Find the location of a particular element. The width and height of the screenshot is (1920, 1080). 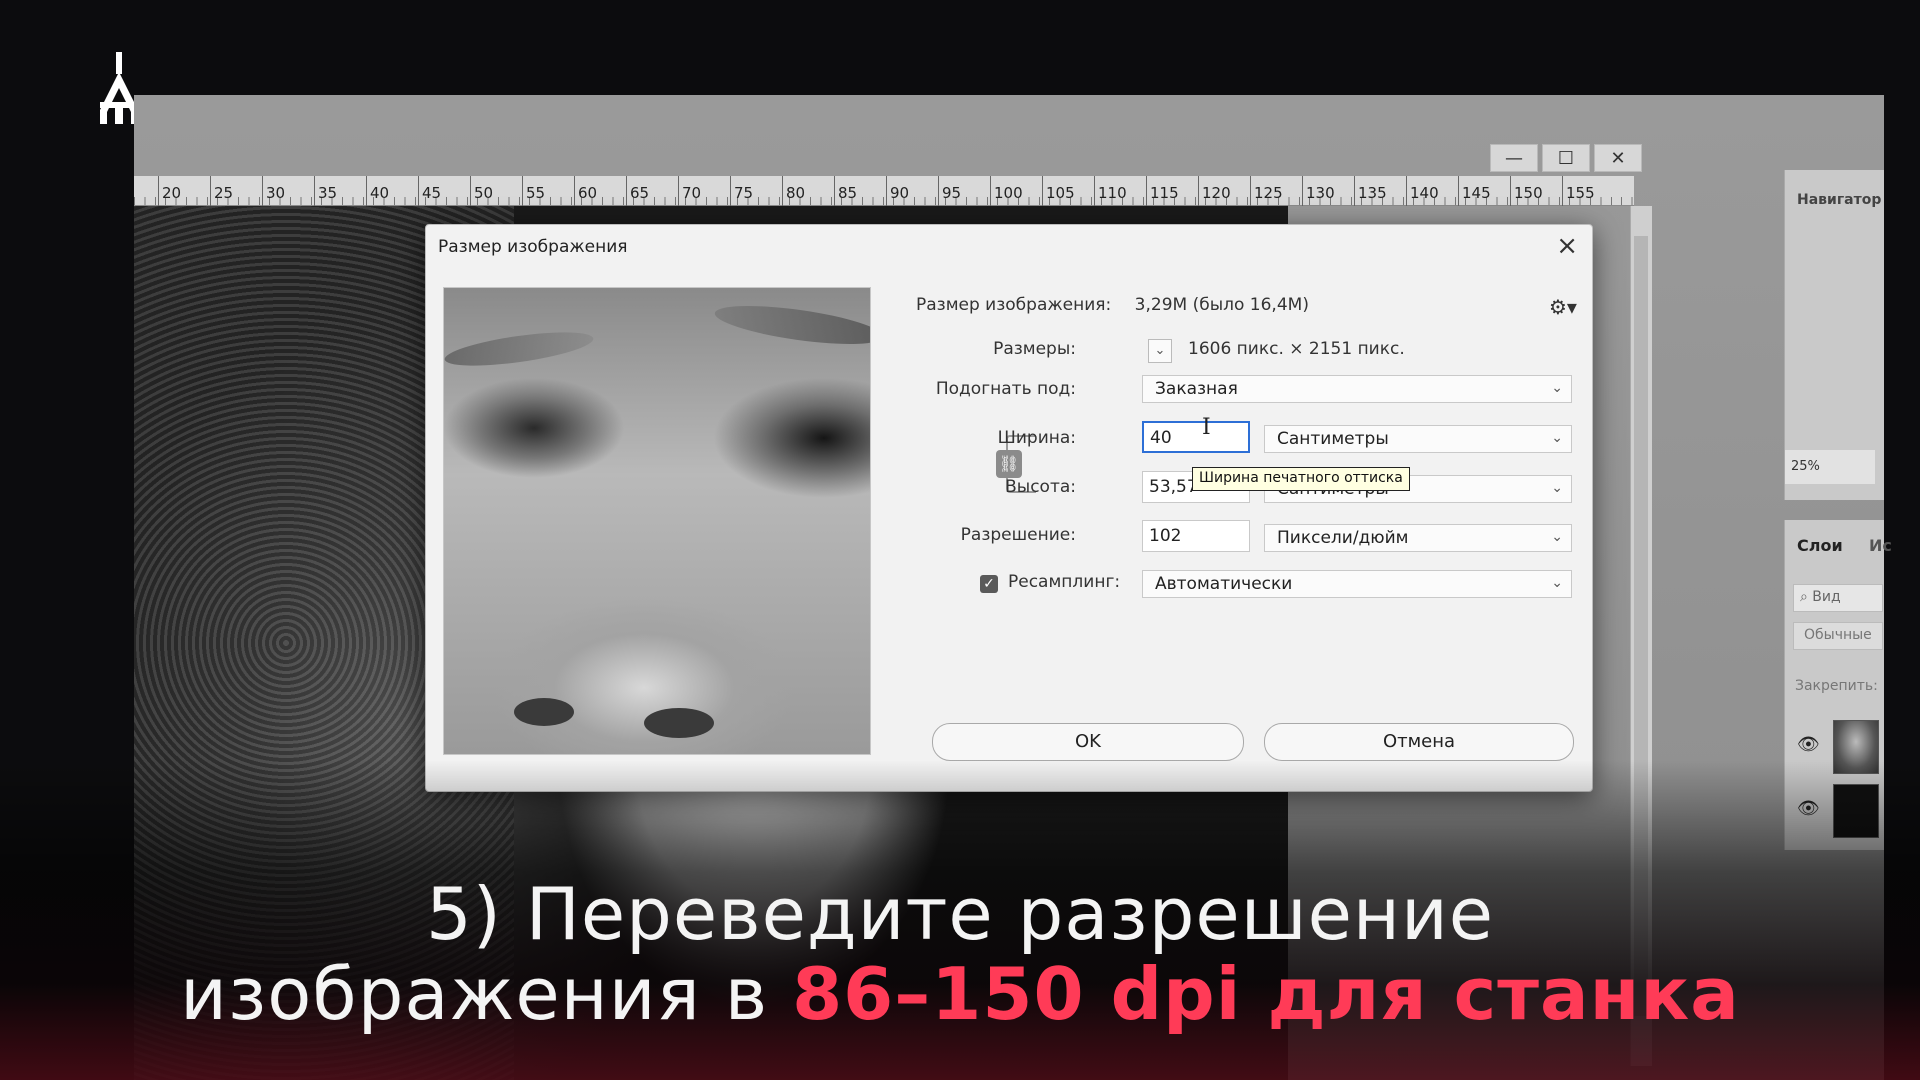

ruler-tick: 95 is located at coordinates (949, 191).